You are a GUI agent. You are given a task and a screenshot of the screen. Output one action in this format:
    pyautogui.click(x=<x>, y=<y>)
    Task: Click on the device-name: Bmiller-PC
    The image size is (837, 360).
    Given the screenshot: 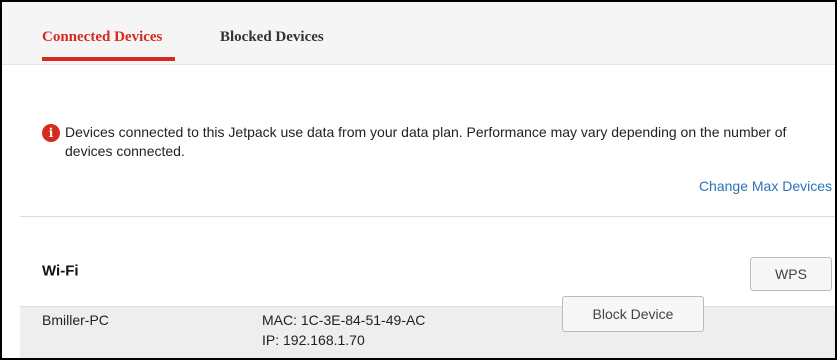 What is the action you would take?
    pyautogui.click(x=75, y=320)
    